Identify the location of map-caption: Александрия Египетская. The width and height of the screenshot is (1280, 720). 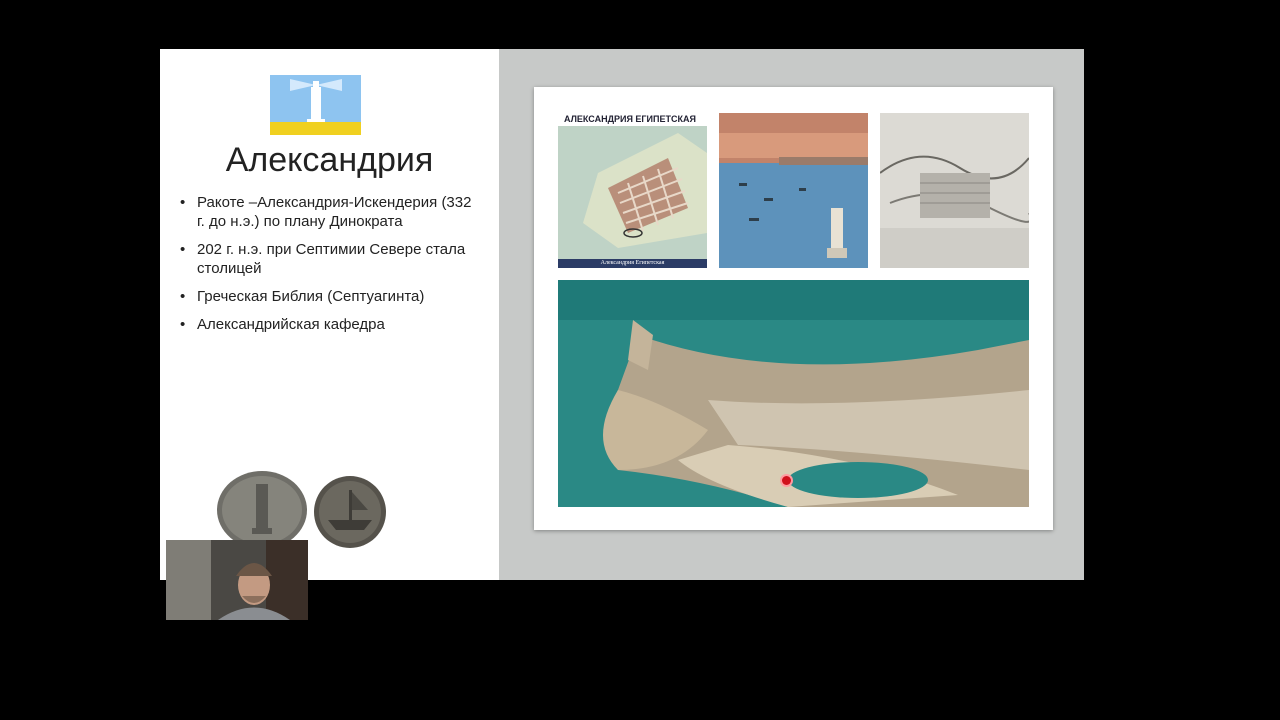
(632, 263).